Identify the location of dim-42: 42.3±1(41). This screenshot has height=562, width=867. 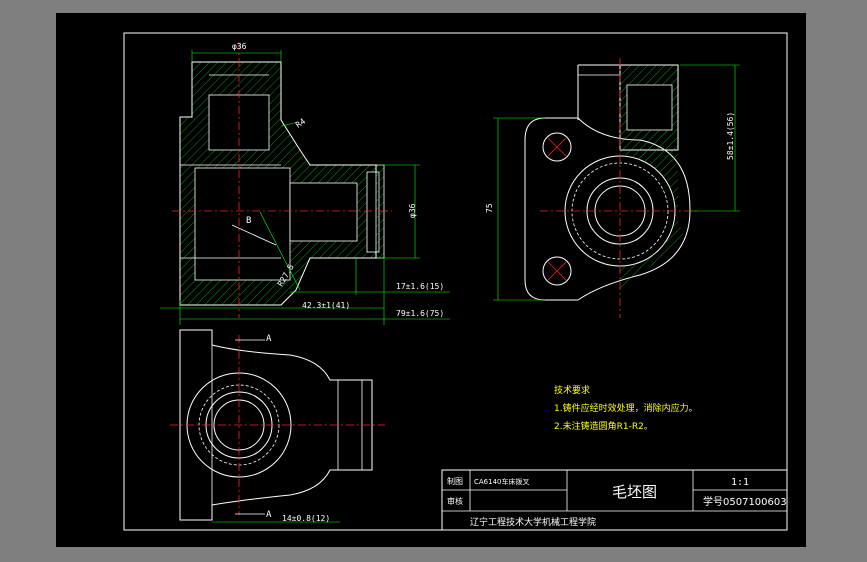
(326, 305).